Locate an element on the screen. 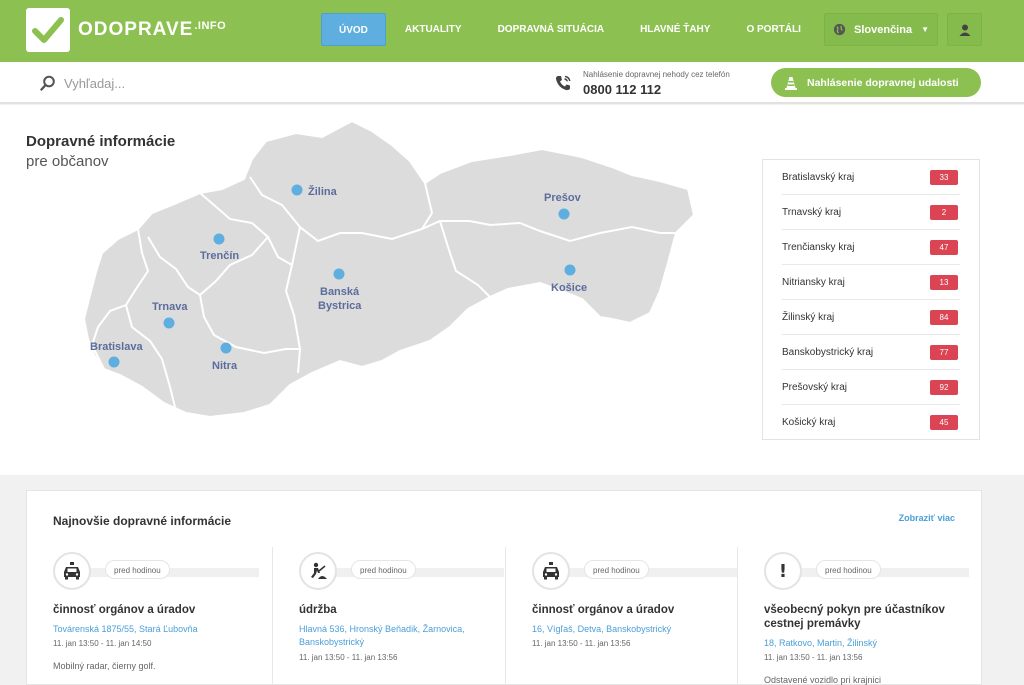  user-account-button is located at coordinates (964, 29).